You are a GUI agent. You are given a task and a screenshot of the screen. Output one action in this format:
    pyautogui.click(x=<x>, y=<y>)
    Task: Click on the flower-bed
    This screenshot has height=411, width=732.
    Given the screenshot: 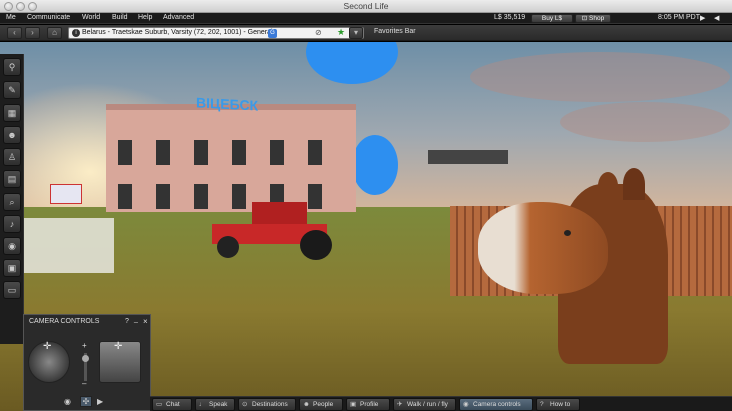 What is the action you would take?
    pyautogui.click(x=69, y=245)
    